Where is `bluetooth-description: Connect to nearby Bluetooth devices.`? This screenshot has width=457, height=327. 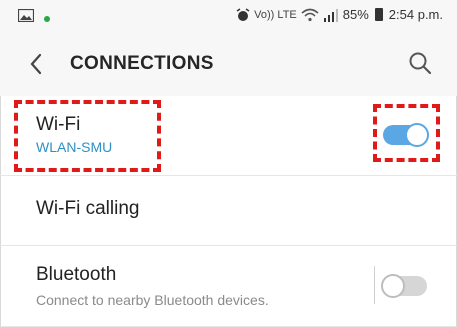 bluetooth-description: Connect to nearby Bluetooth devices. is located at coordinates (152, 300).